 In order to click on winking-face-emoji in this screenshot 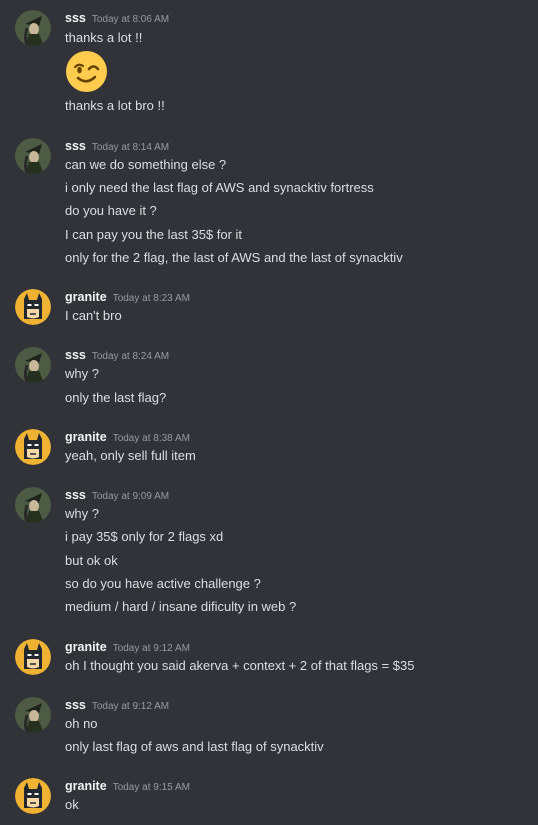, I will do `click(86, 71)`.